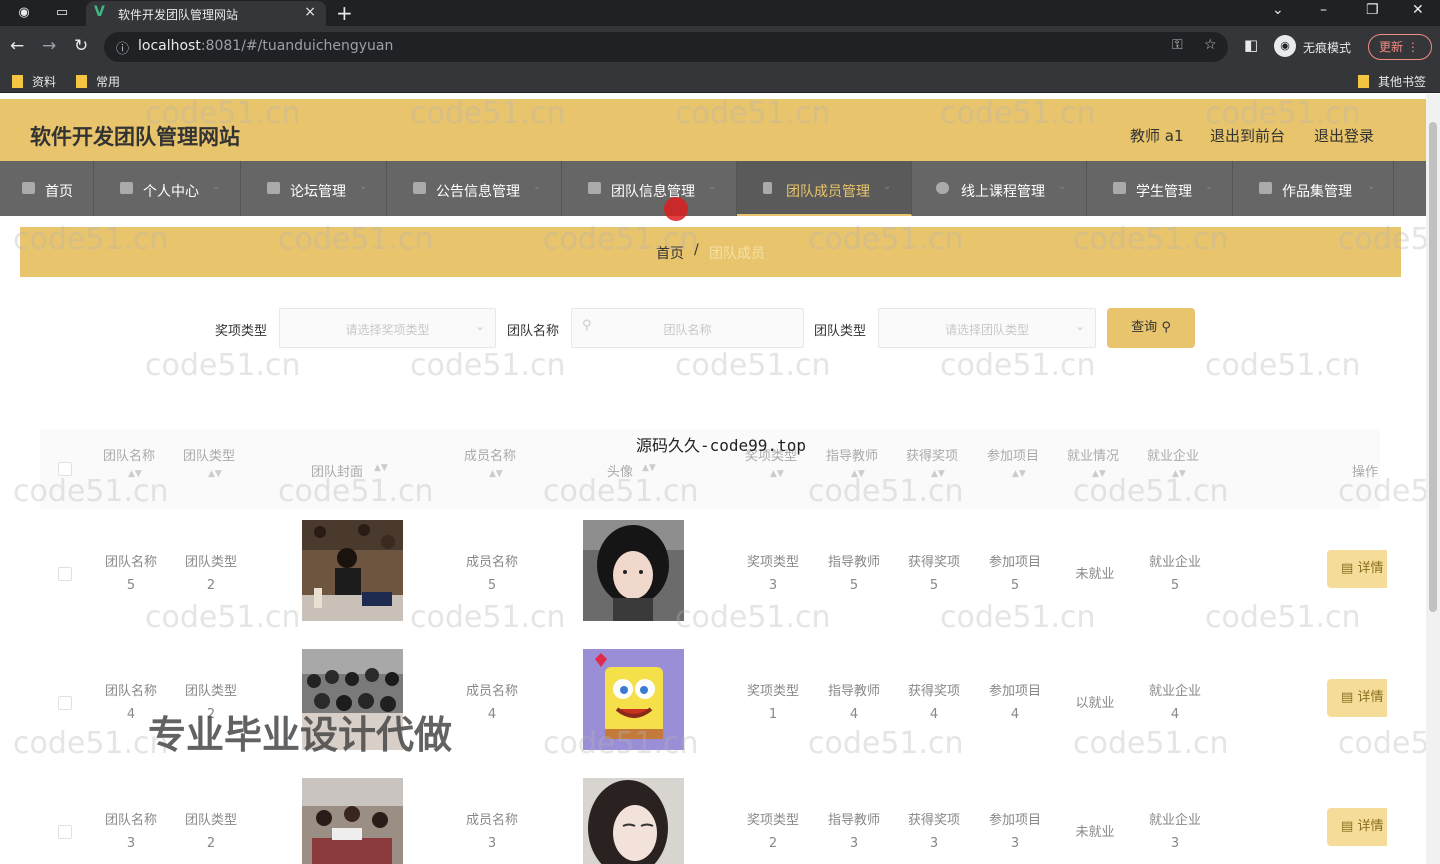  I want to click on reload-icon: ↻, so click(81, 46).